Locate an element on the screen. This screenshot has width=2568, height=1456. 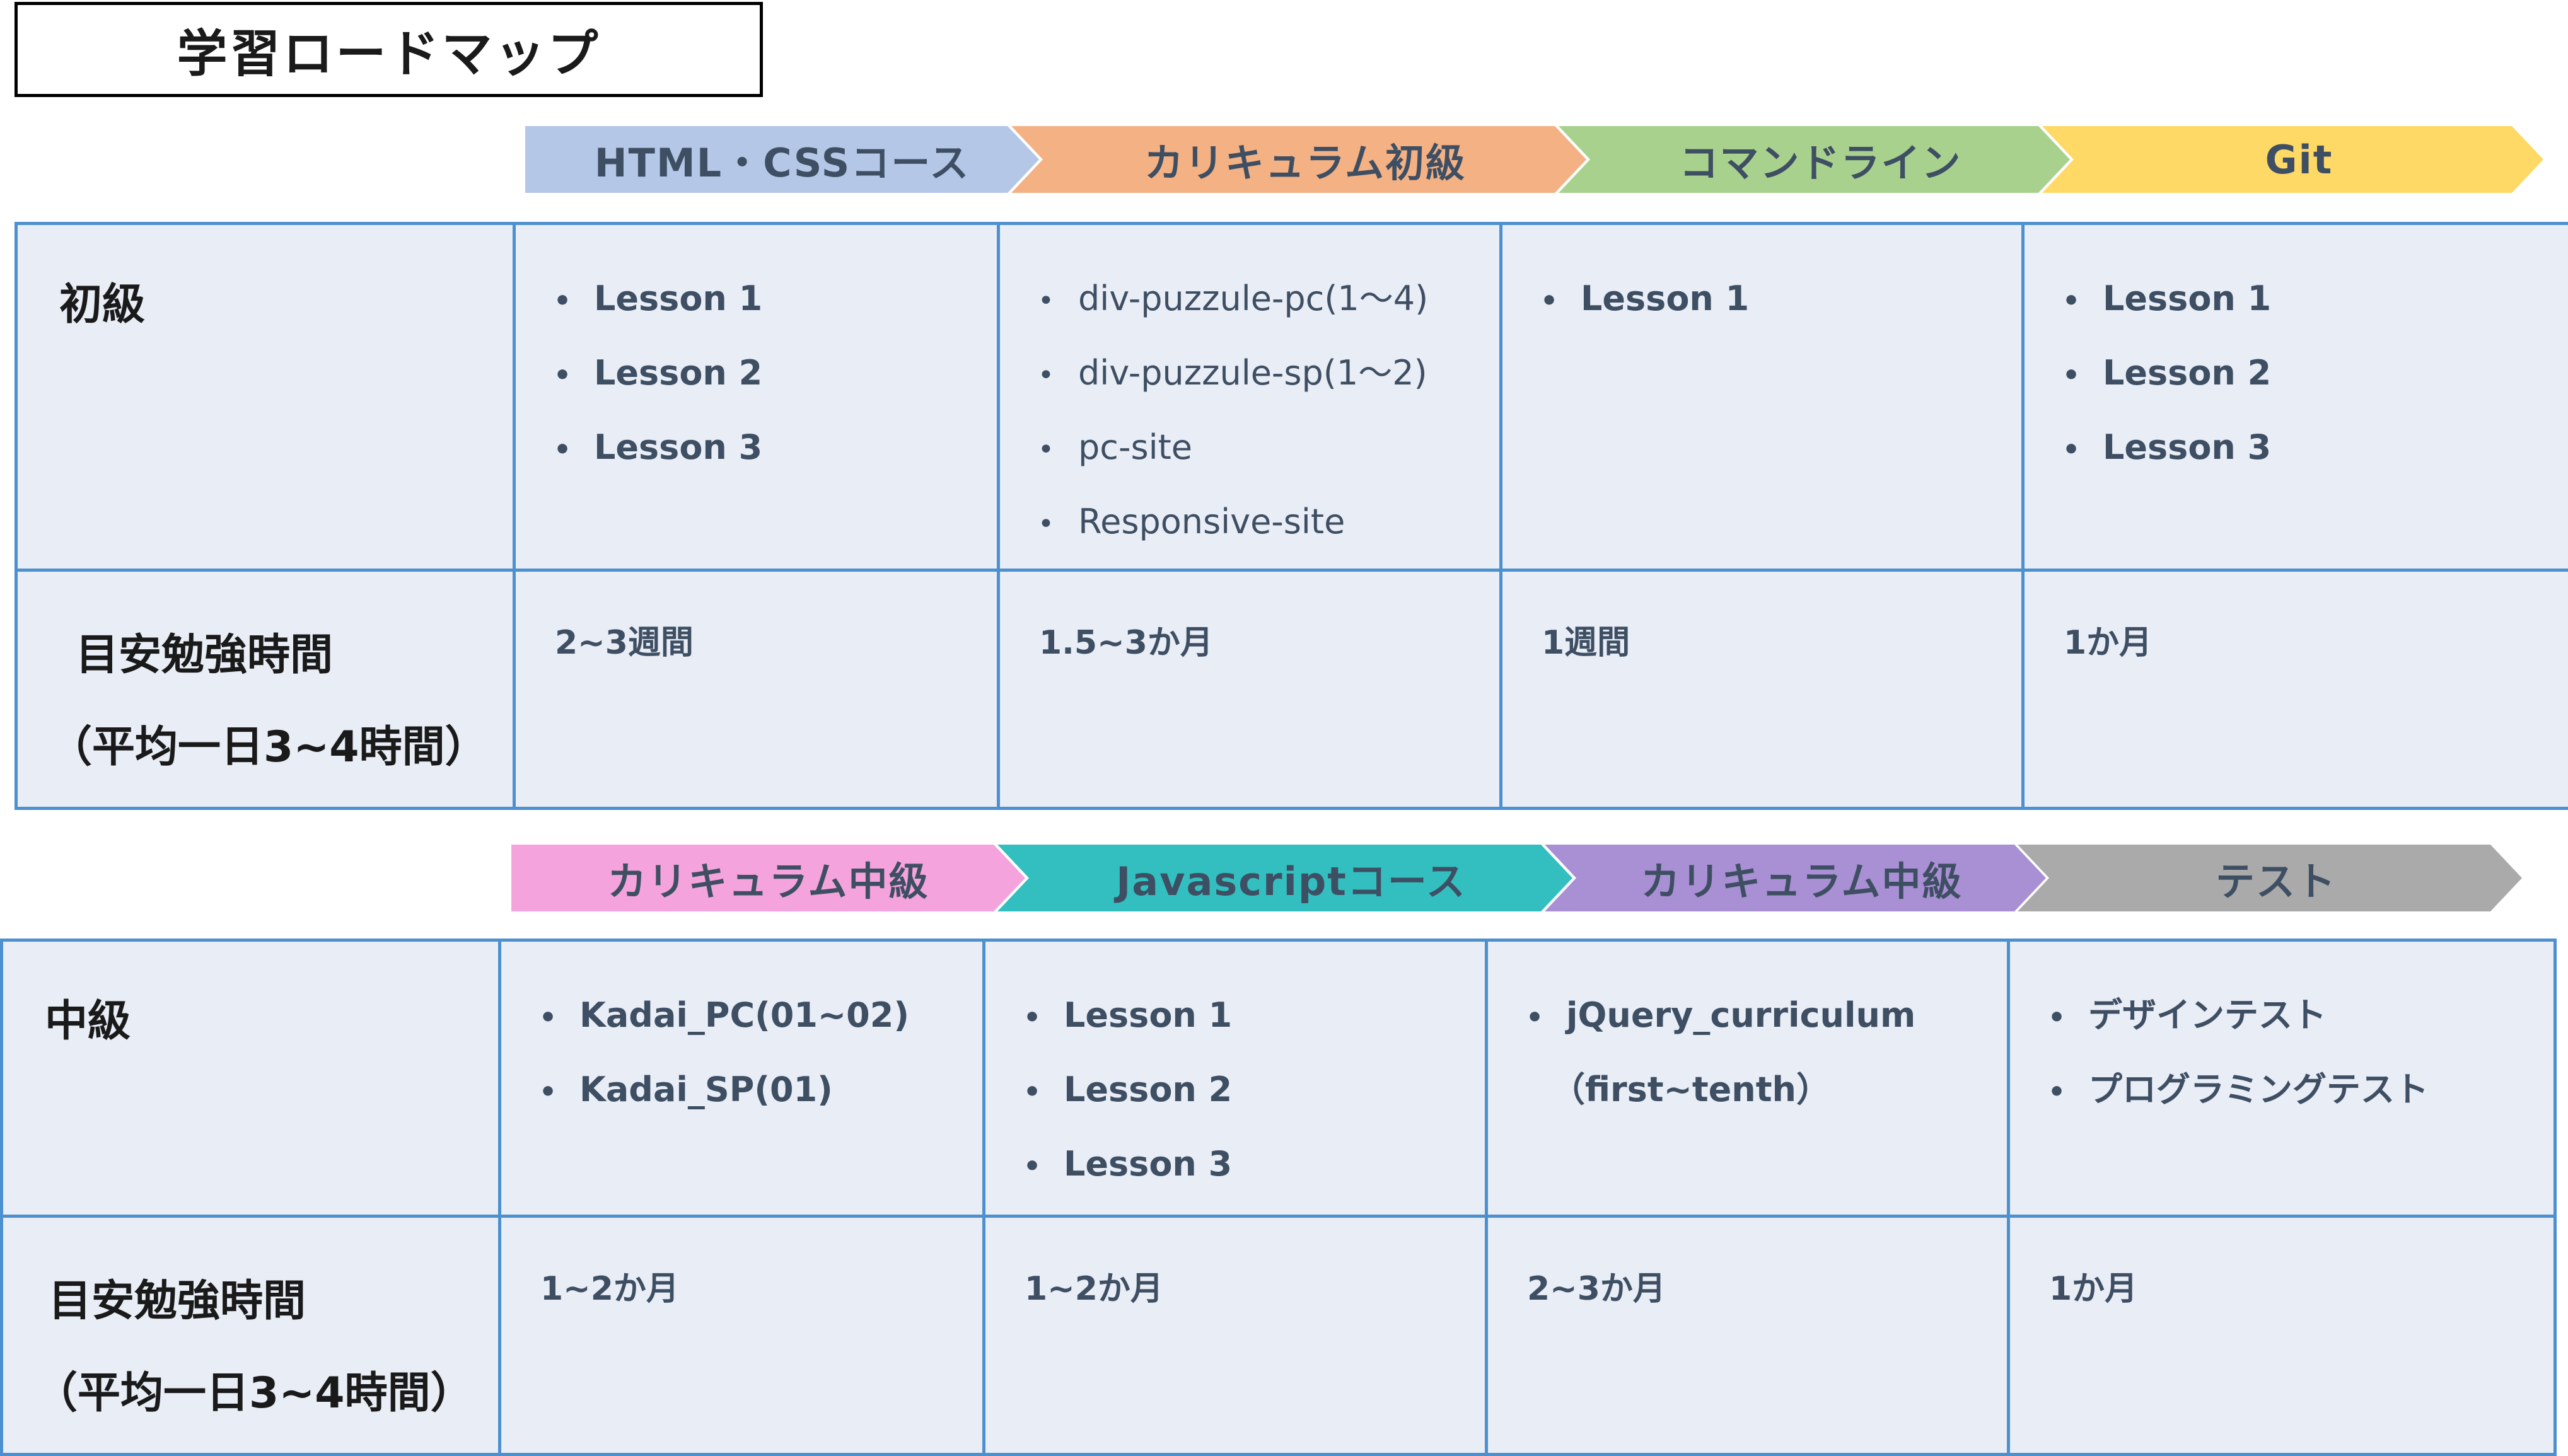
chevron-javascript-course: Javascriptコース is located at coordinates (1285, 878).